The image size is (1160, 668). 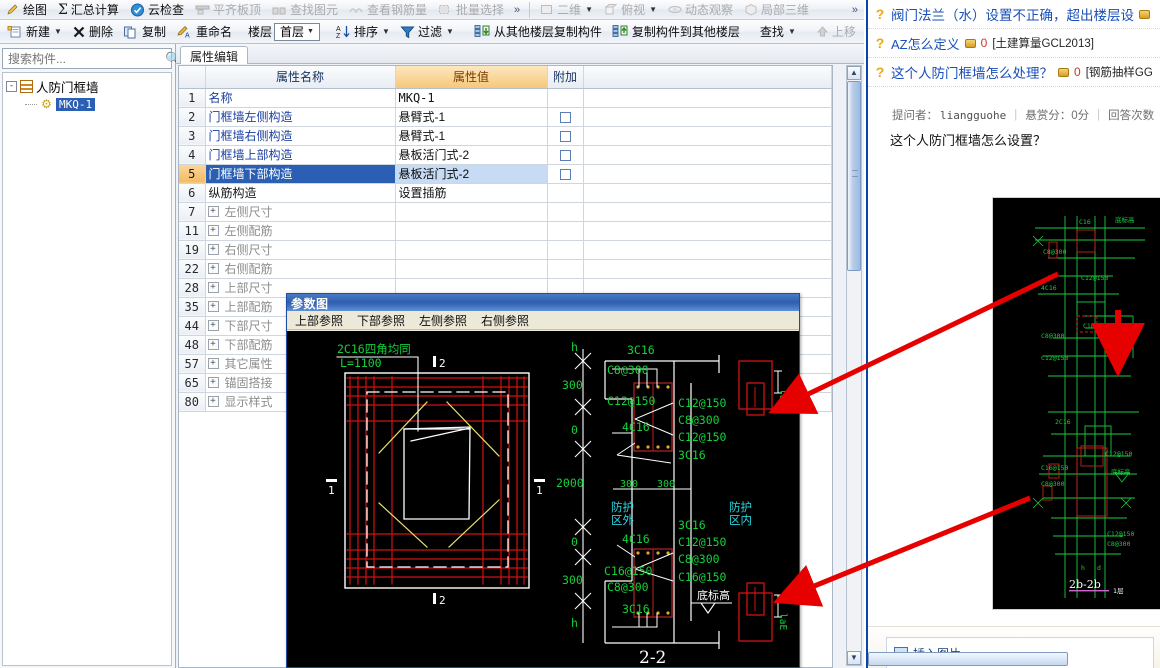 I want to click on scroll-up-button: ▲, so click(x=854, y=73).